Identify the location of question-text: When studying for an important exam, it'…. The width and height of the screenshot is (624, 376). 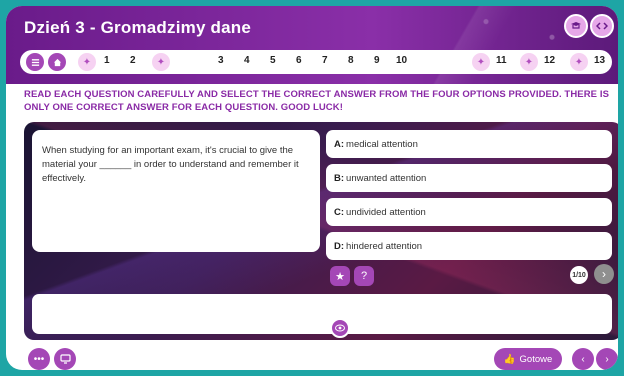
(170, 164).